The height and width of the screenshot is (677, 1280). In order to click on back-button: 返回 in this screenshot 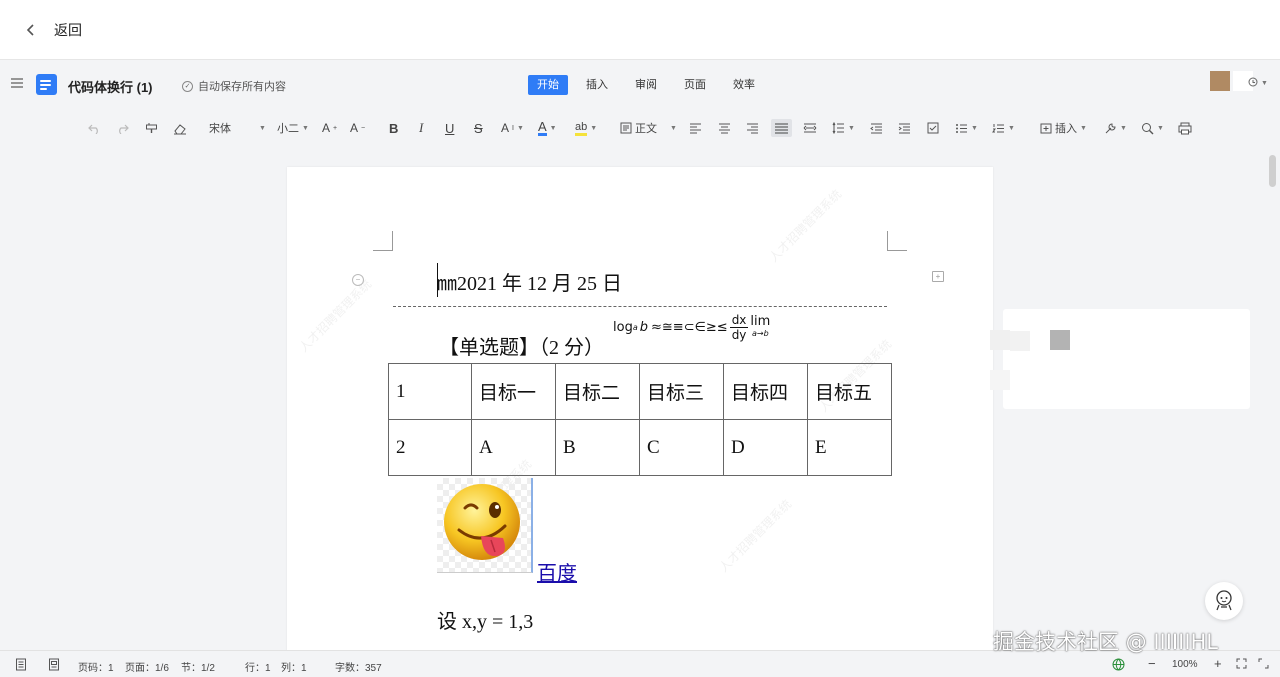, I will do `click(68, 30)`.